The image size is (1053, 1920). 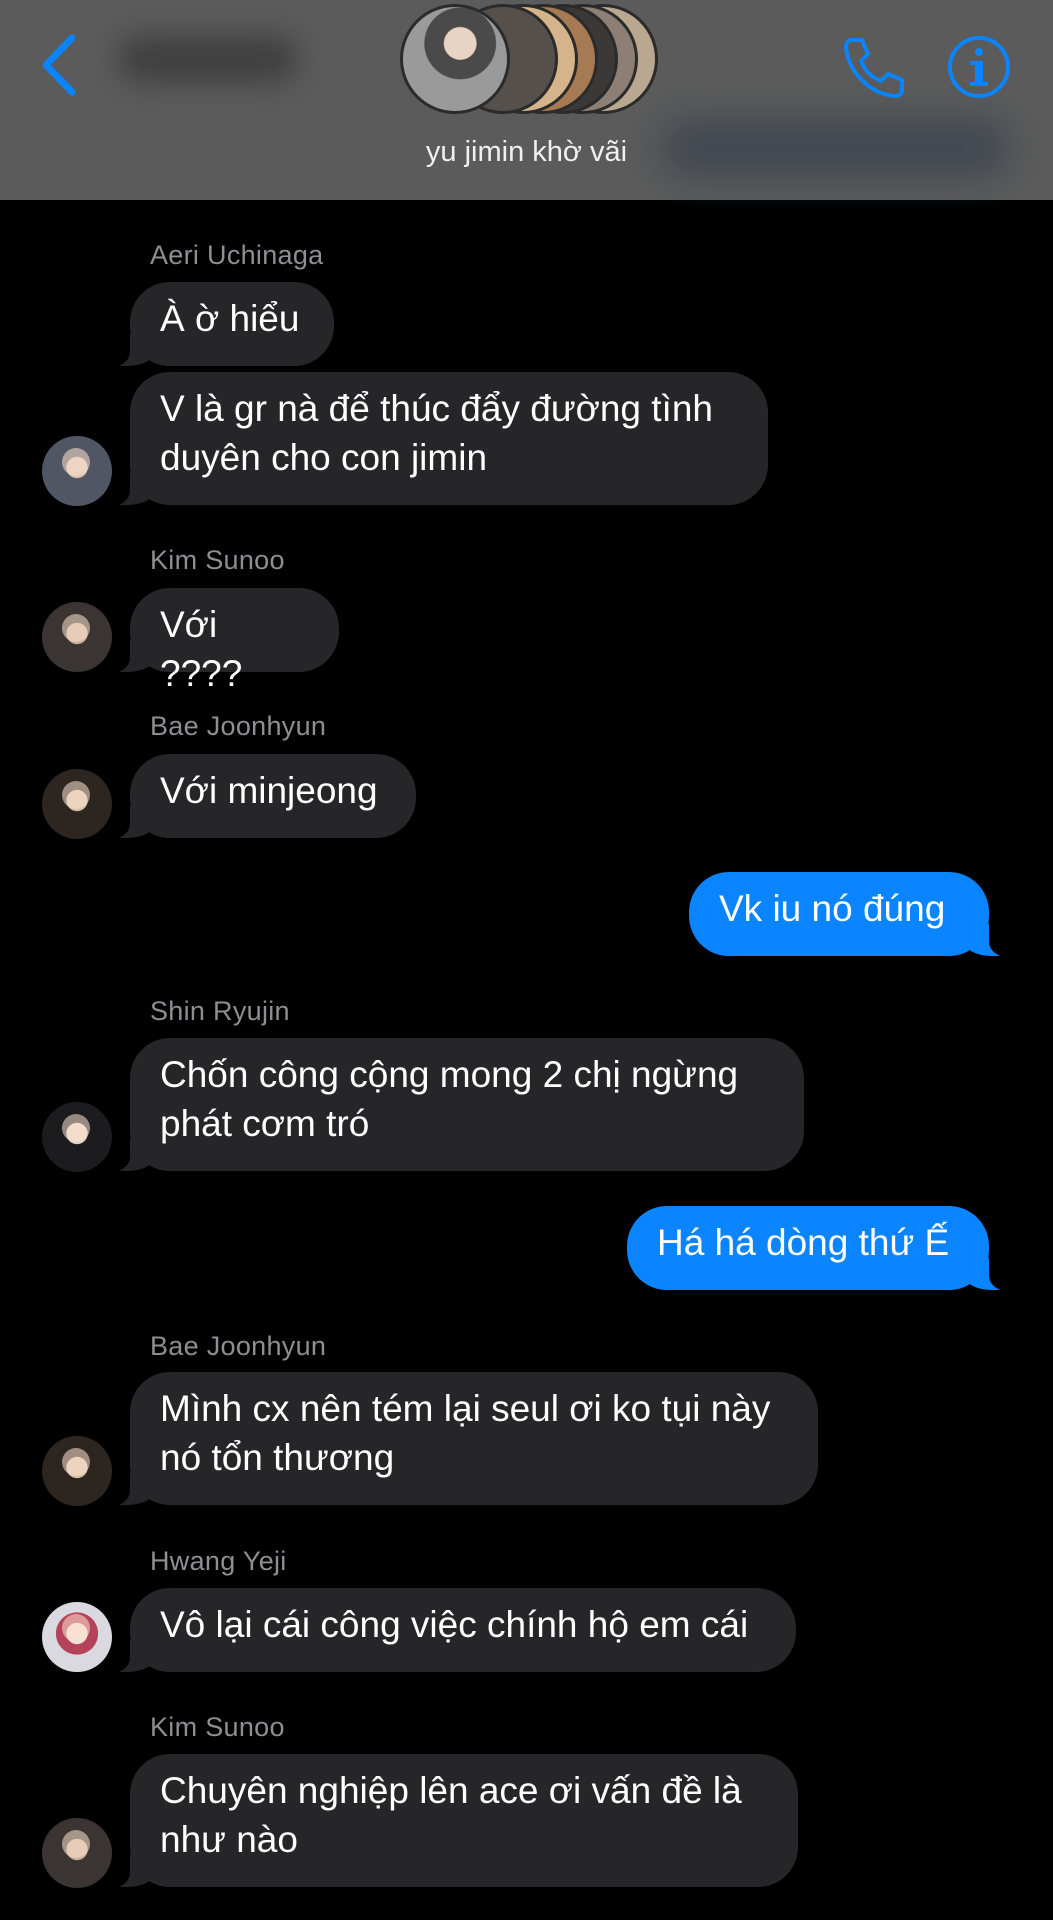 I want to click on sender-name: Shin Ryujin, so click(x=220, y=1011).